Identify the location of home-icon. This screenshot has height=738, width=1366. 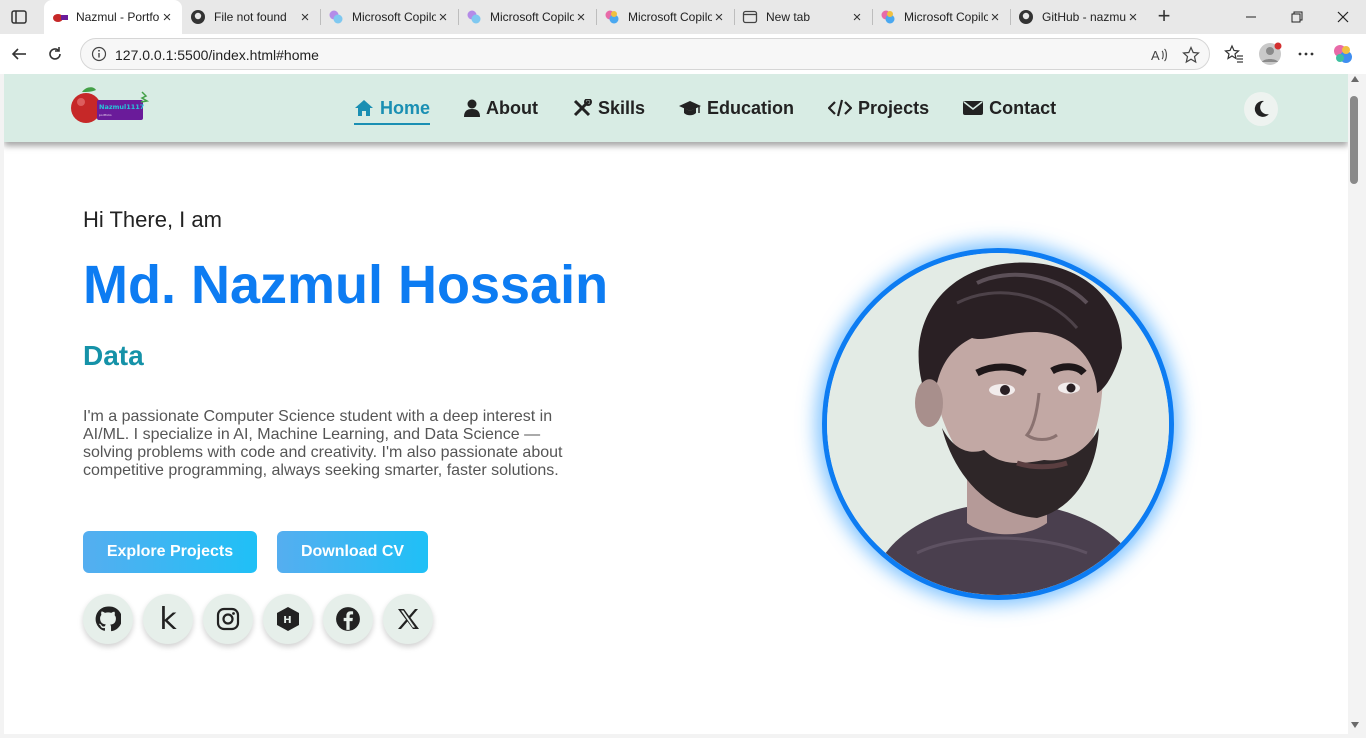
(364, 108).